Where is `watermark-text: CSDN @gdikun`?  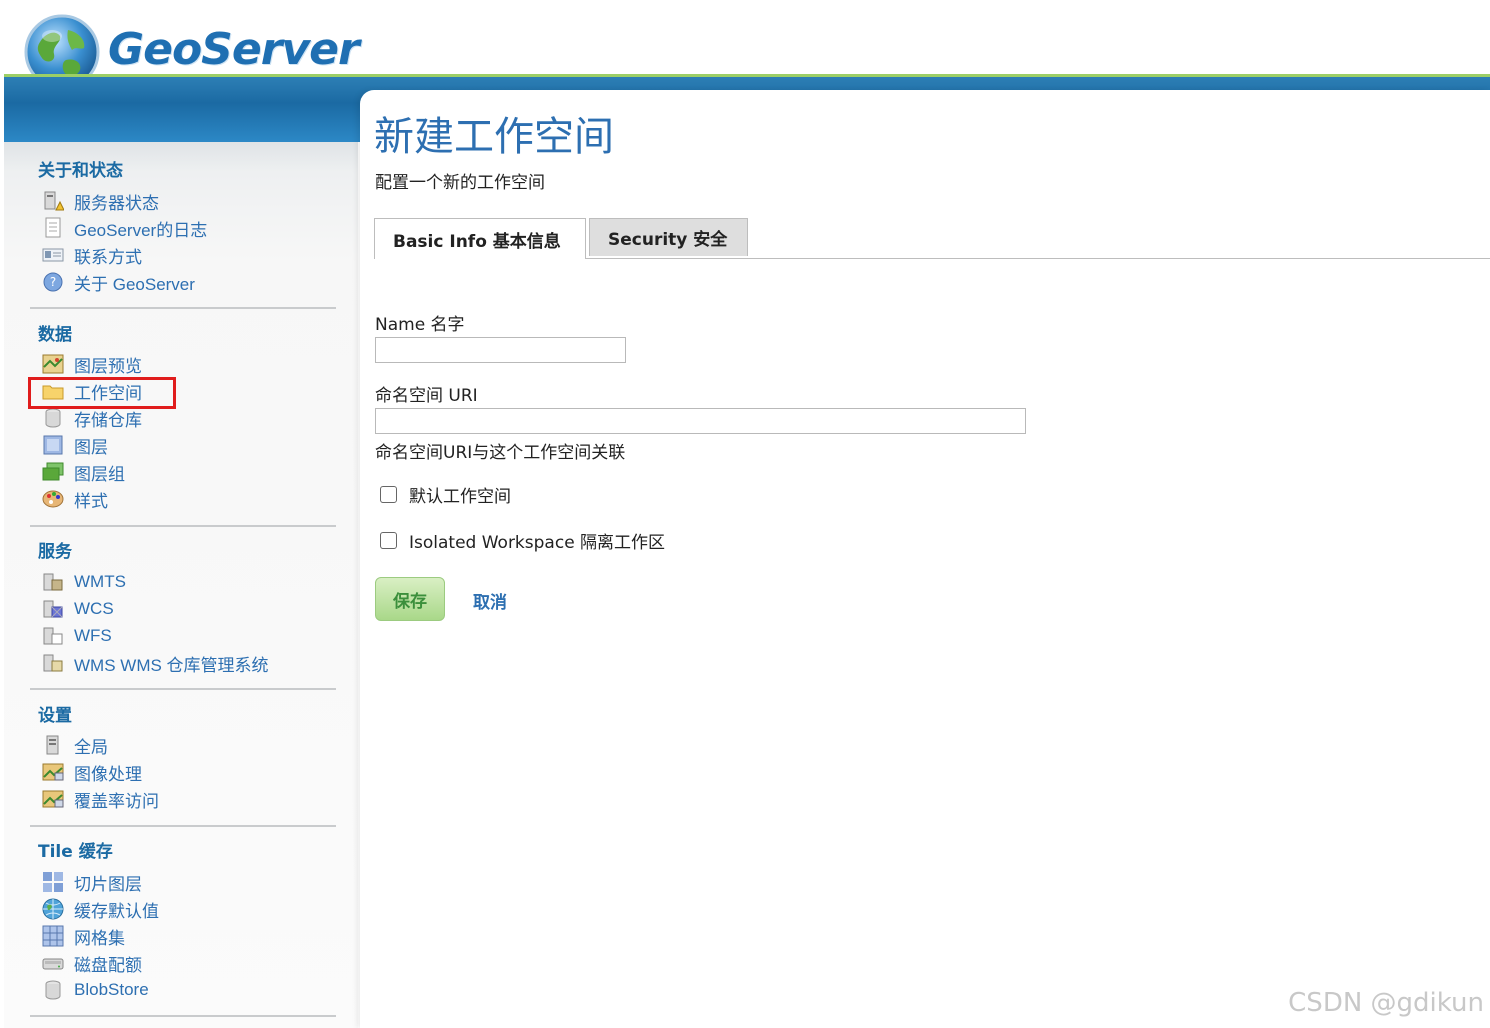 watermark-text: CSDN @gdikun is located at coordinates (1386, 1003).